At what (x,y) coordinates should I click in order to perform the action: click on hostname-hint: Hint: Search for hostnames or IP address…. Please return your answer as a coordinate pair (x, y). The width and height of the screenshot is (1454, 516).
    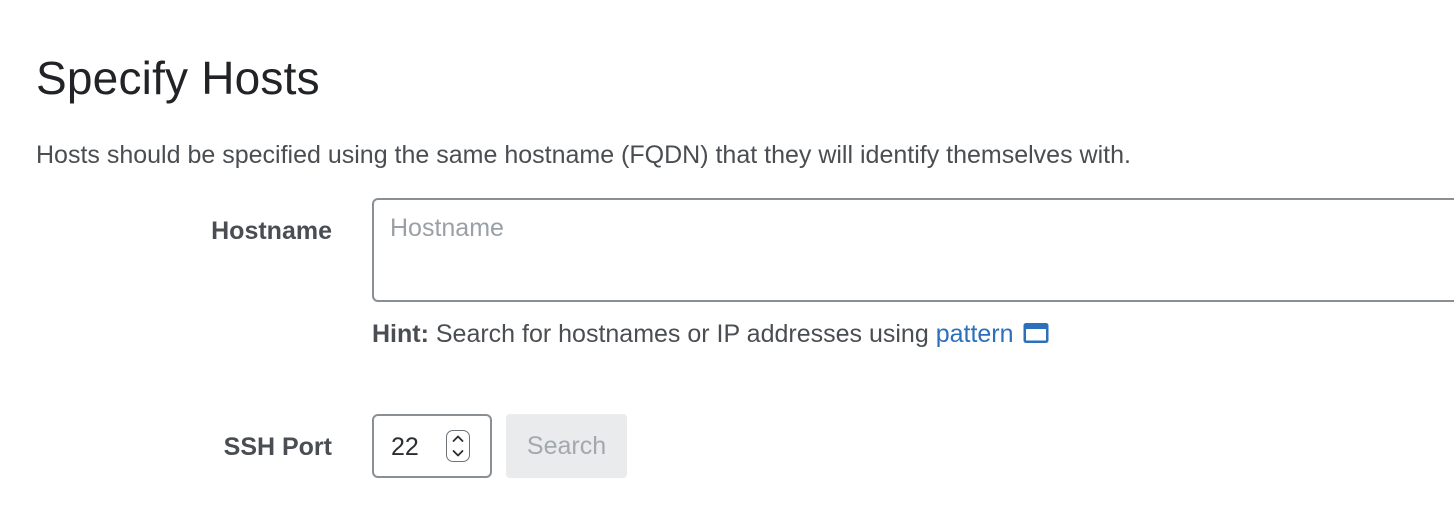
    Looking at the image, I should click on (711, 335).